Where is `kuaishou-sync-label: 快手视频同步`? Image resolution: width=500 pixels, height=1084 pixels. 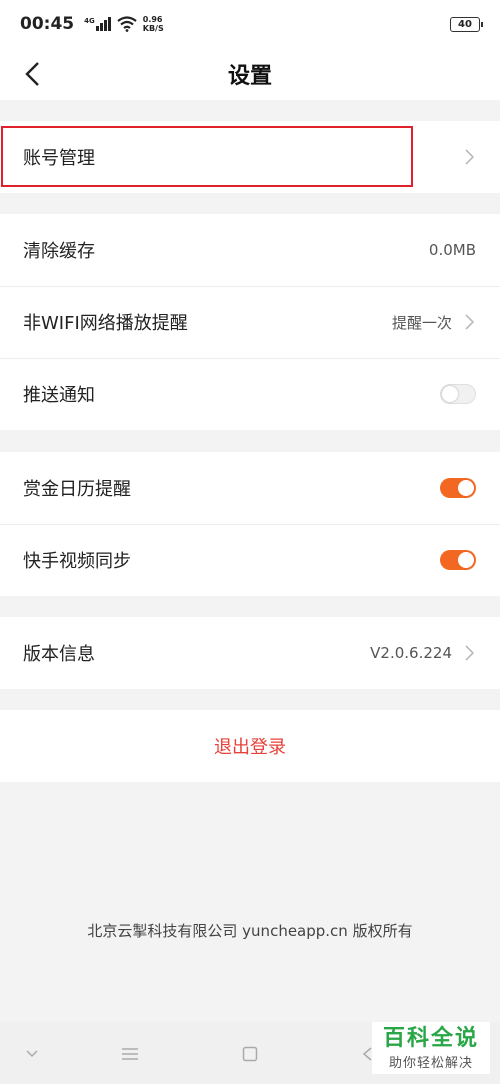 kuaishou-sync-label: 快手视频同步 is located at coordinates (77, 561).